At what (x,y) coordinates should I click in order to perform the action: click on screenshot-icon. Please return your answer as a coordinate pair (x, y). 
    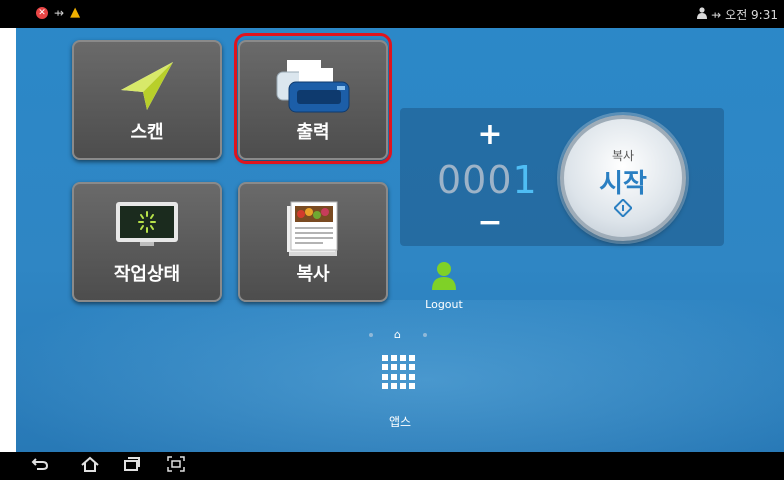
    Looking at the image, I should click on (176, 466).